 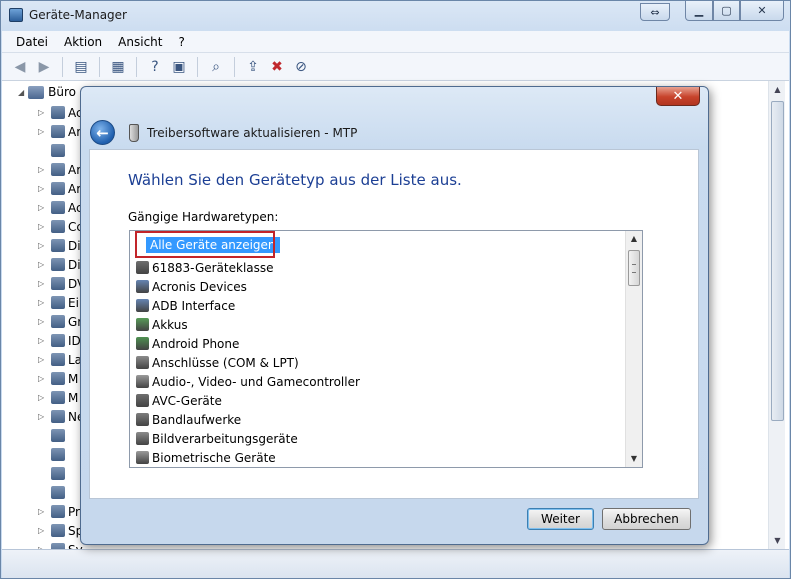 What do you see at coordinates (560, 519) in the screenshot?
I see `next-button: Weiter` at bounding box center [560, 519].